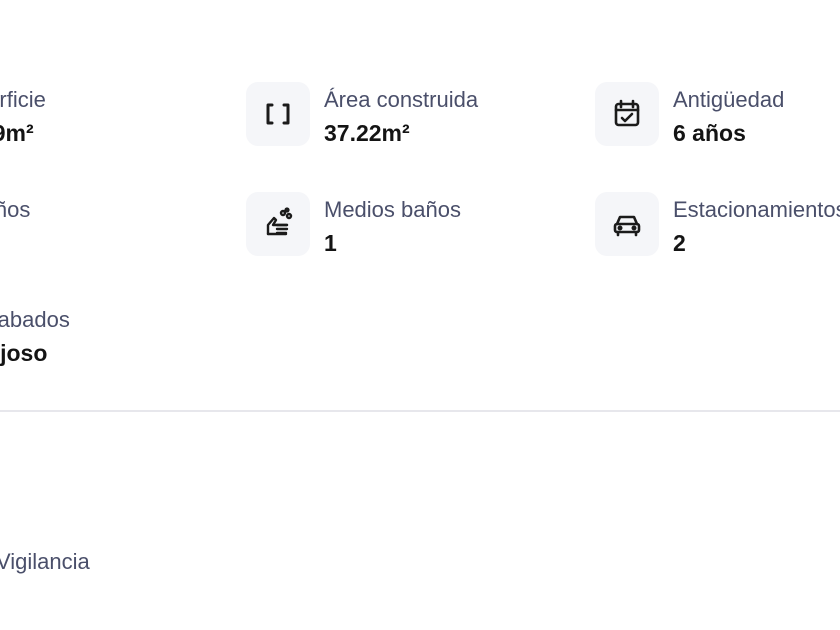 The image size is (840, 630). What do you see at coordinates (689, 115) in the screenshot?
I see `feature-antiguedad: Antigüedad 6 años` at bounding box center [689, 115].